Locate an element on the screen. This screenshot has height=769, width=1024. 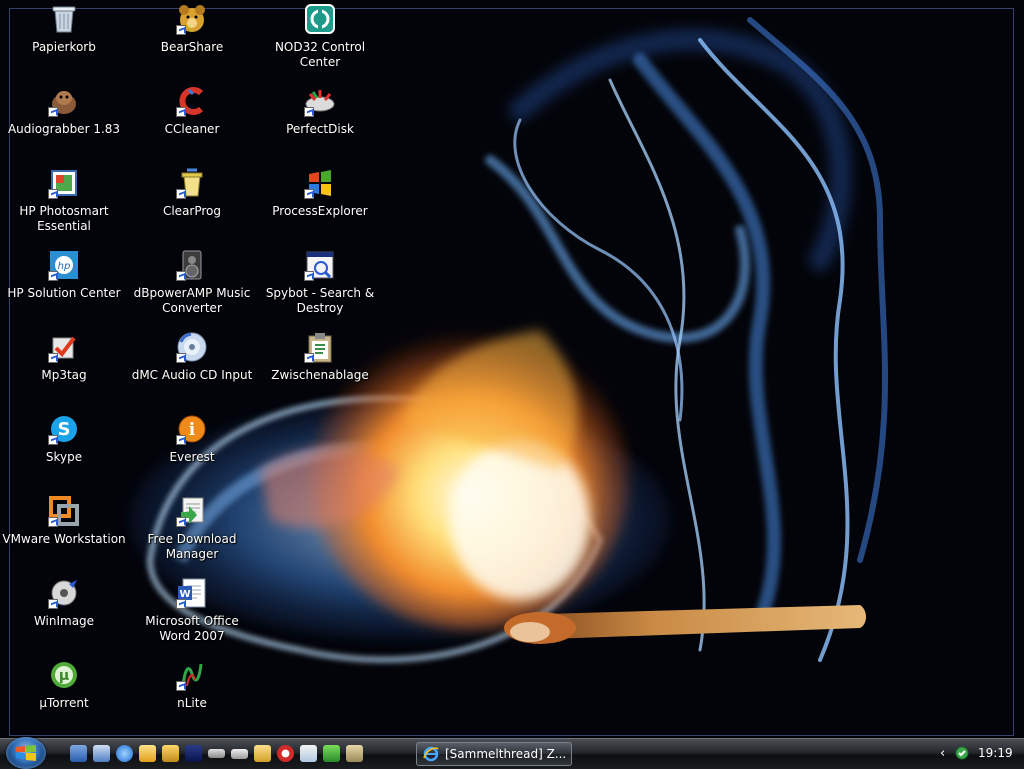
desktop-icon-nlite: nLite is located at coordinates (192, 696).